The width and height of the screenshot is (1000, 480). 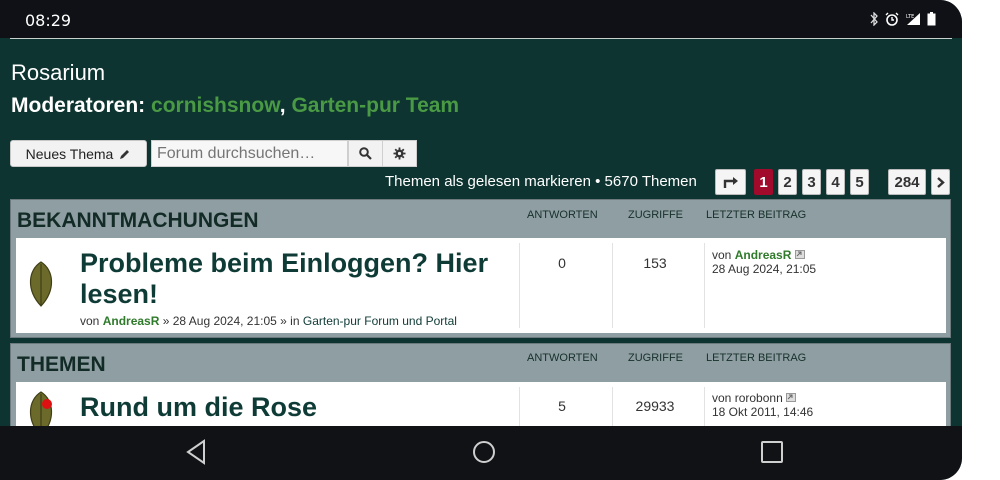 I want to click on status-time: 08:29, so click(x=48, y=20).